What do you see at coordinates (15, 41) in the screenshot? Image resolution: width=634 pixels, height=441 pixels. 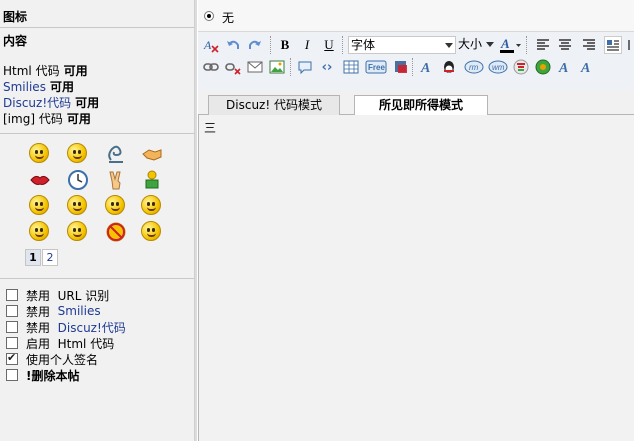 I see `content-label: 内容` at bounding box center [15, 41].